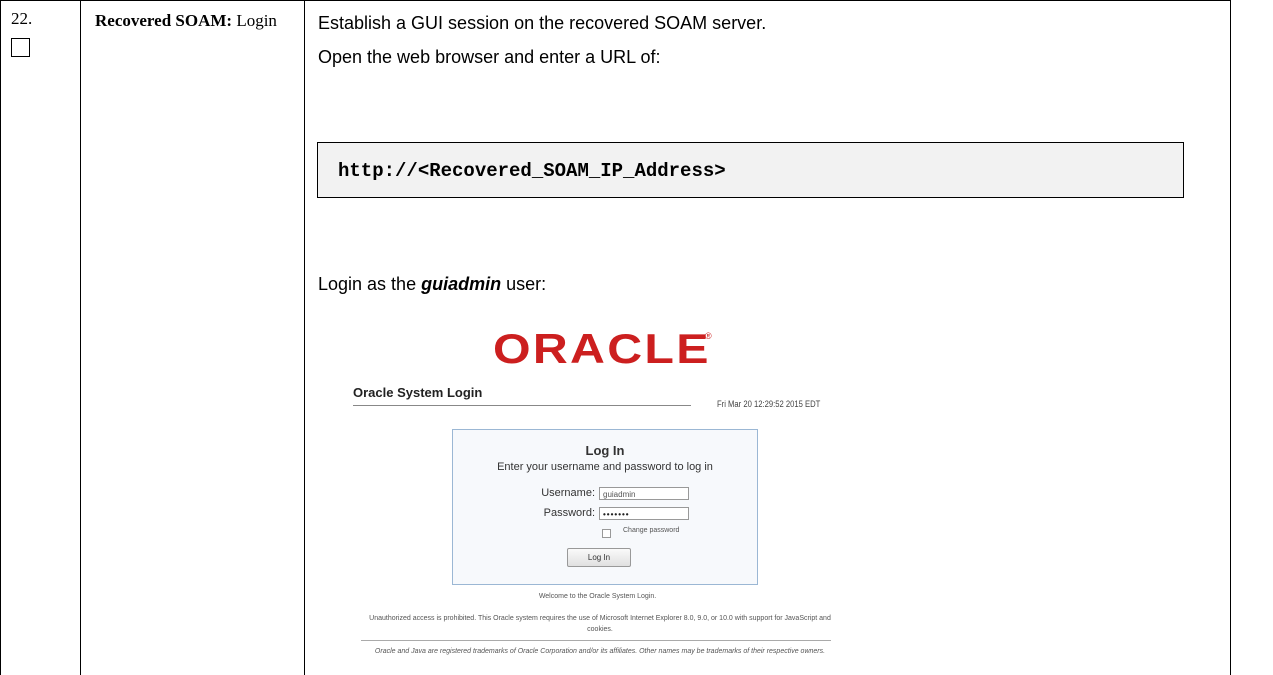 The height and width of the screenshot is (675, 1273). Describe the element at coordinates (370, 284) in the screenshot. I see `login-prefix: Login as the` at that location.